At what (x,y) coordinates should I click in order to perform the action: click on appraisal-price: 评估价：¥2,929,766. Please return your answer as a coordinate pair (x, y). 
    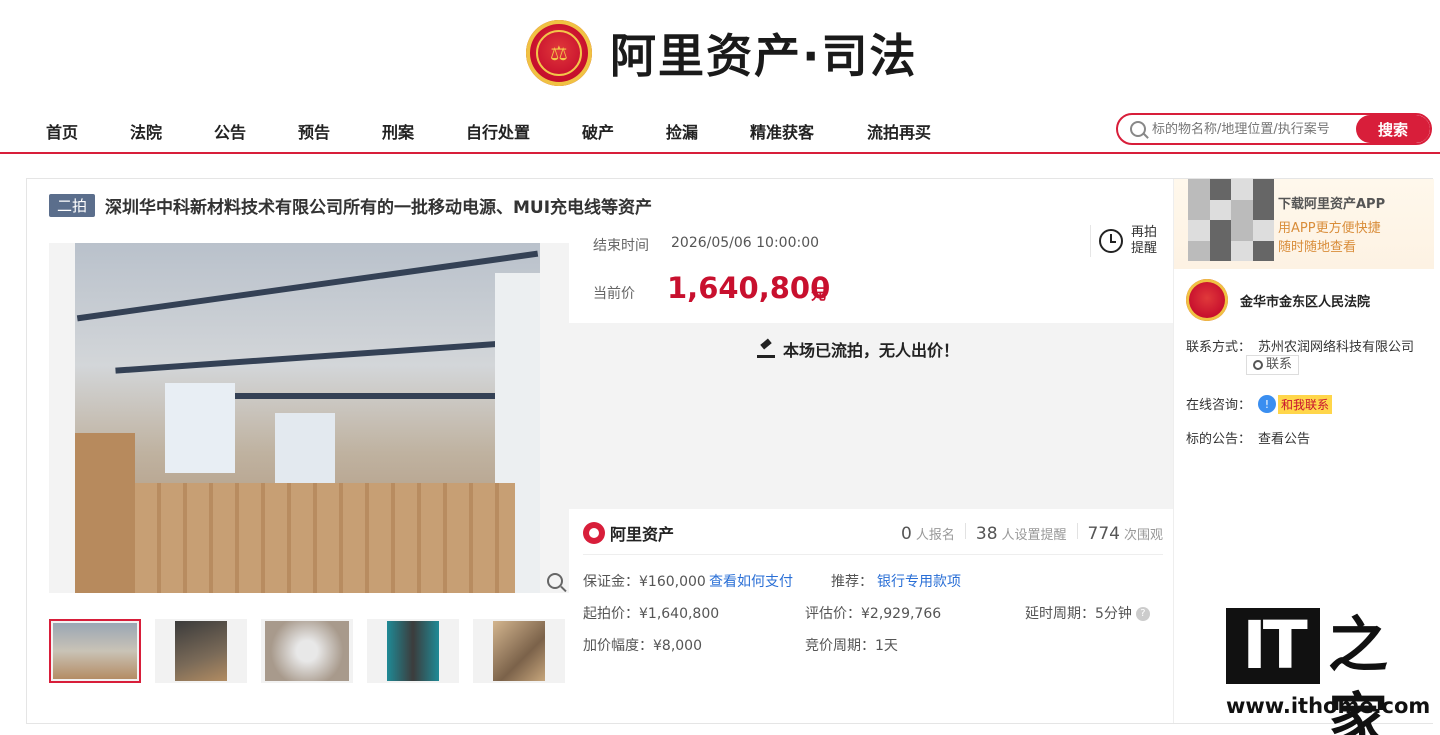
    Looking at the image, I should click on (873, 614).